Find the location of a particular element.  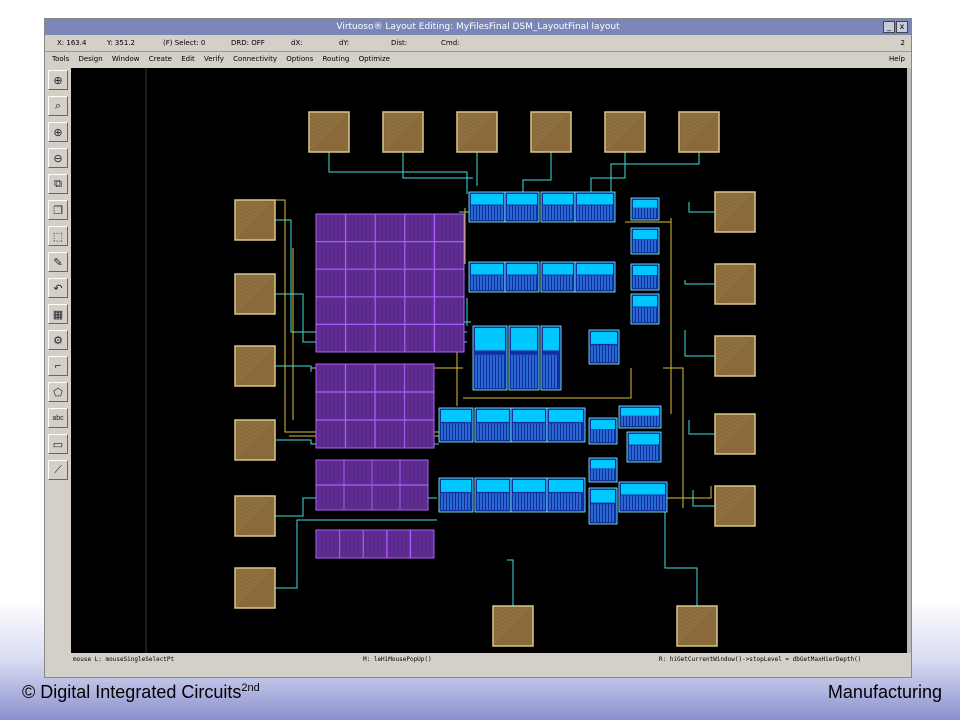

dist-readout: Dist: is located at coordinates (399, 43).